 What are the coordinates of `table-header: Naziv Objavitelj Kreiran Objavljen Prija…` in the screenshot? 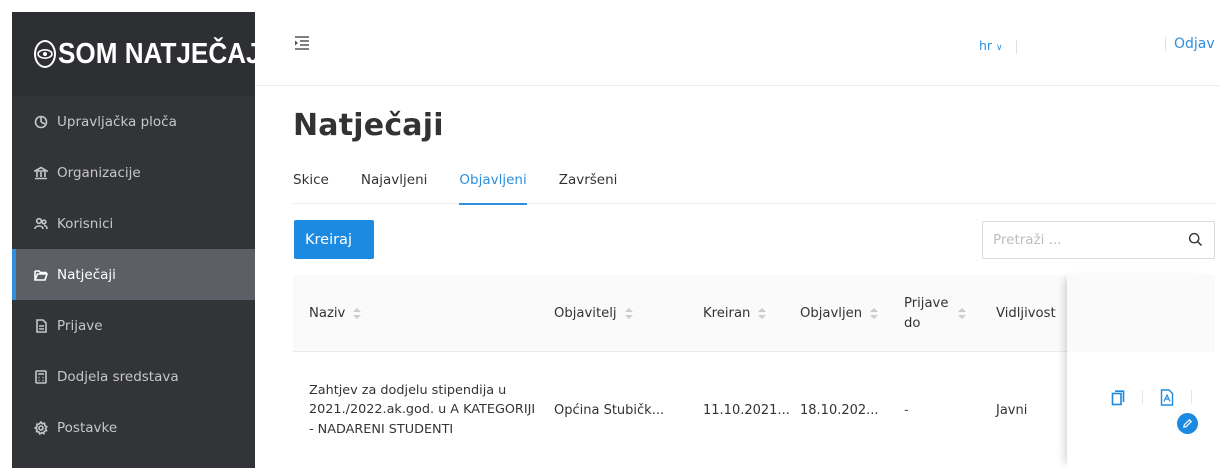 It's located at (754, 313).